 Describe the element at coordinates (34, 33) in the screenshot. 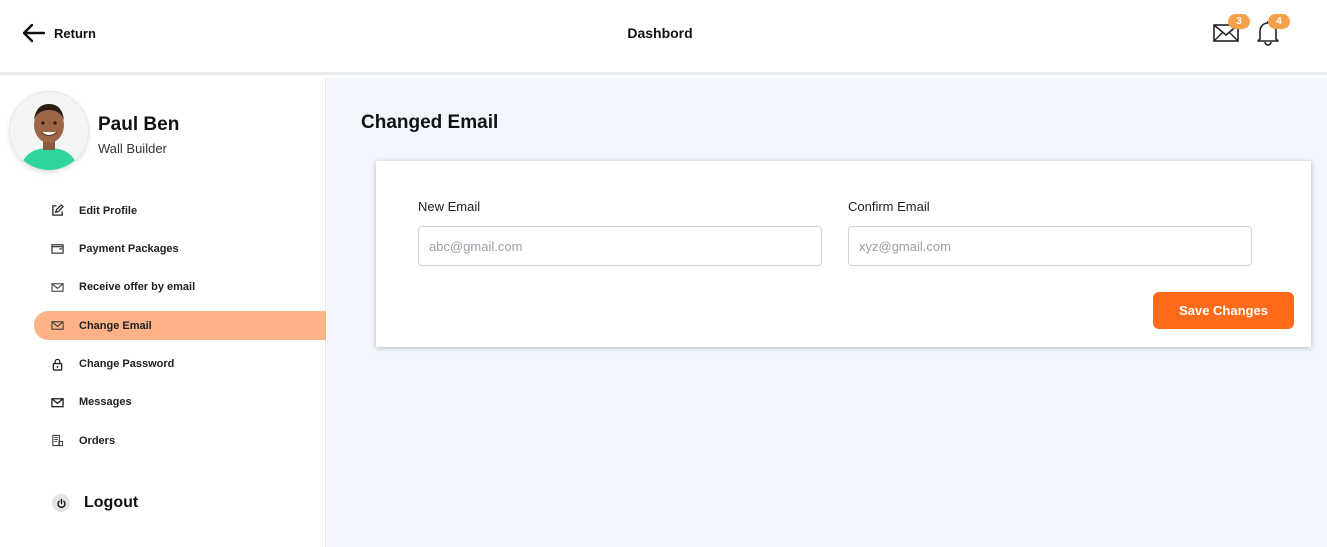

I see `arrow-left-icon` at that location.